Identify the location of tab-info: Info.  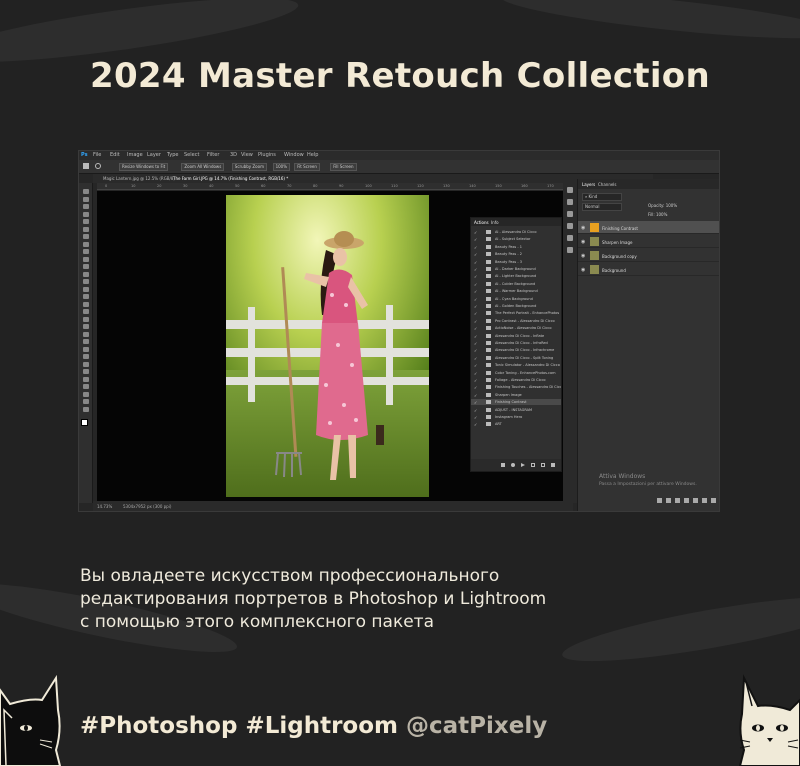
(495, 222).